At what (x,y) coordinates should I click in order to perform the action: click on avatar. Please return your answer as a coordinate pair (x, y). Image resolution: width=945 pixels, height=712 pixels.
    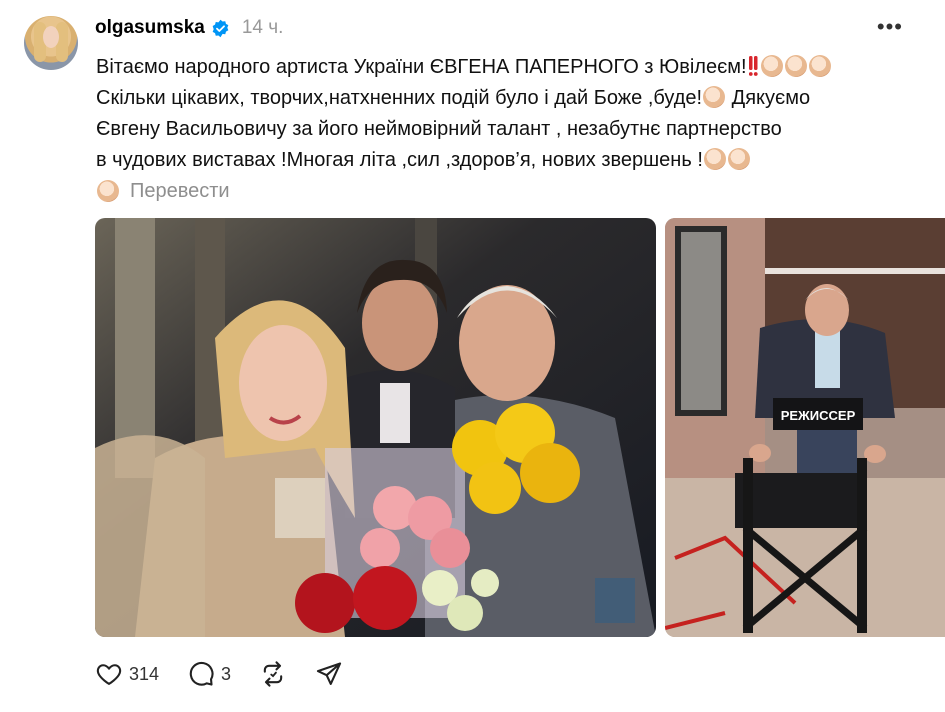
    Looking at the image, I should click on (51, 43).